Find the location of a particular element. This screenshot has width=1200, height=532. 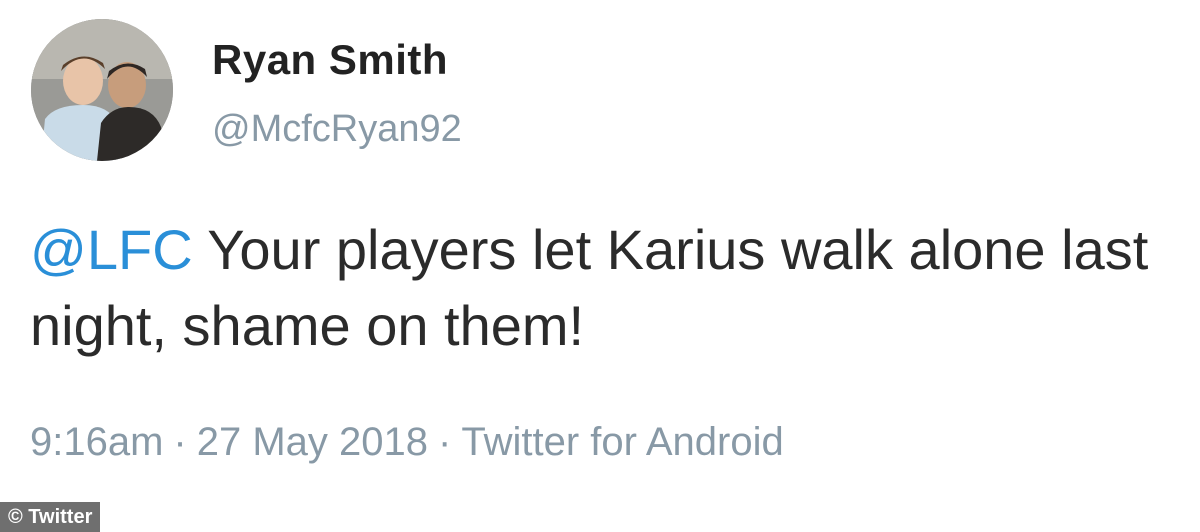

avatar-photo is located at coordinates (102, 90).